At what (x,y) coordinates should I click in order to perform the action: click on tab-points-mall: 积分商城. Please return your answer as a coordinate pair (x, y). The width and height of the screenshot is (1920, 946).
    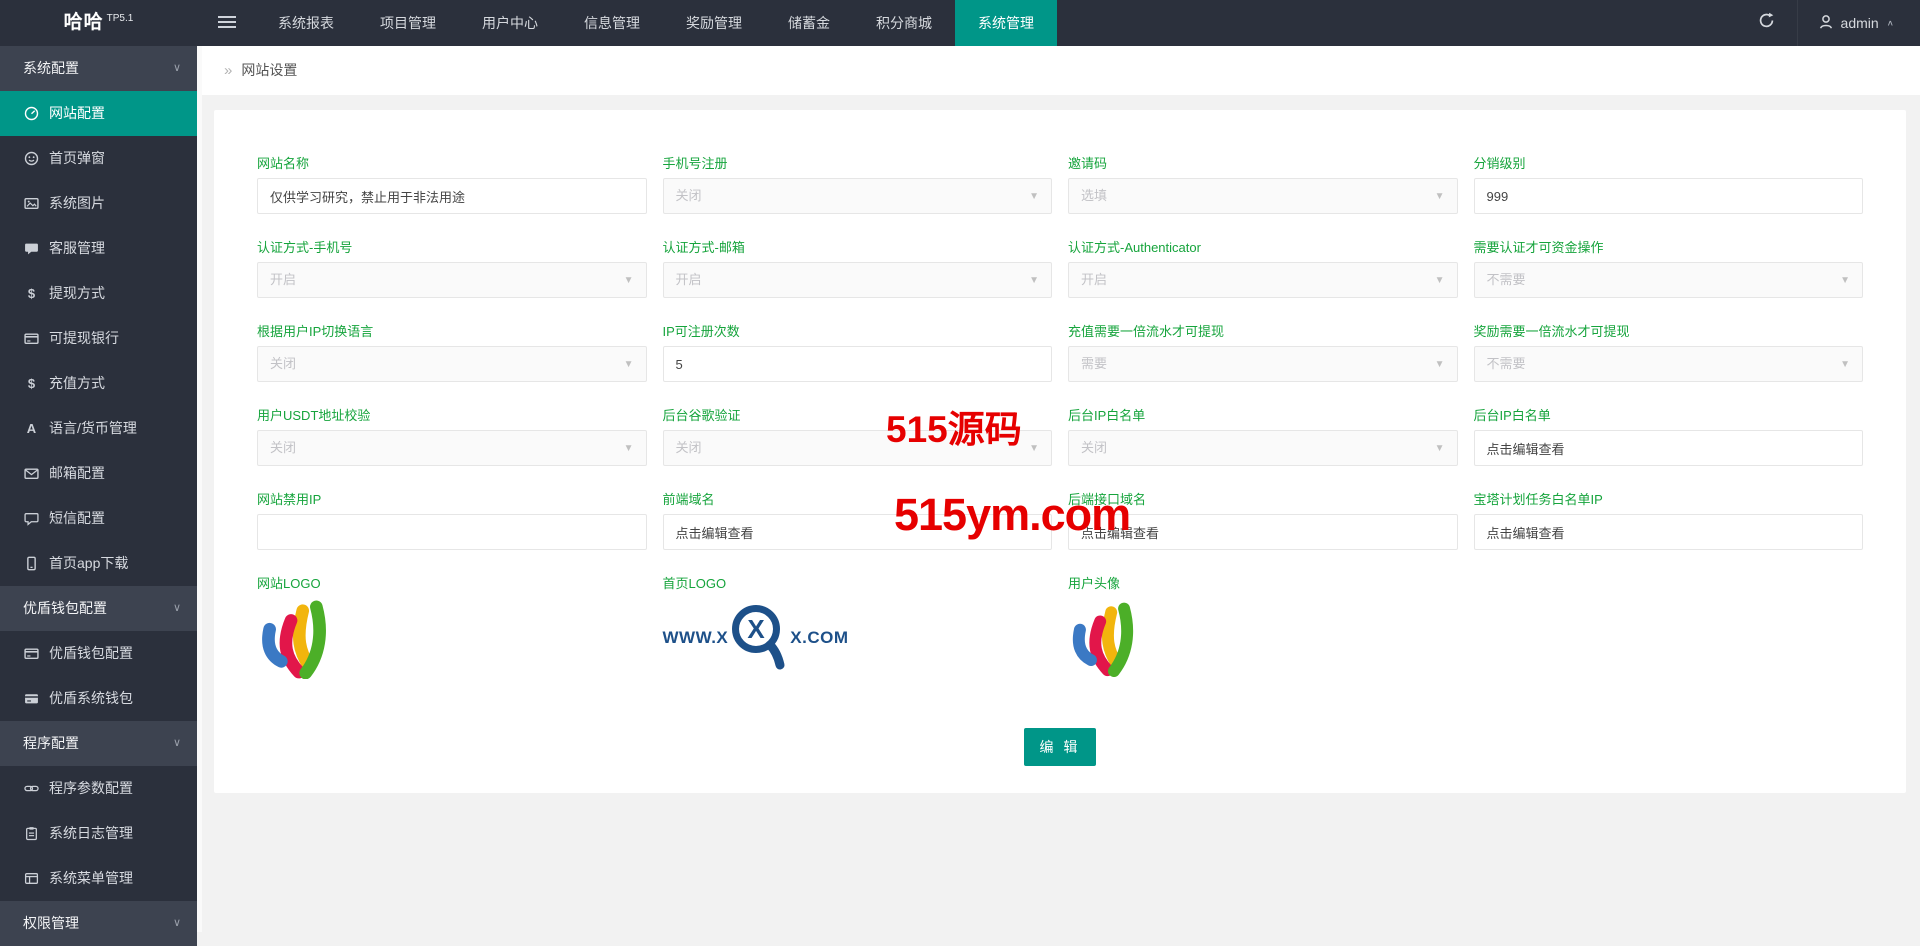
    Looking at the image, I should click on (904, 23).